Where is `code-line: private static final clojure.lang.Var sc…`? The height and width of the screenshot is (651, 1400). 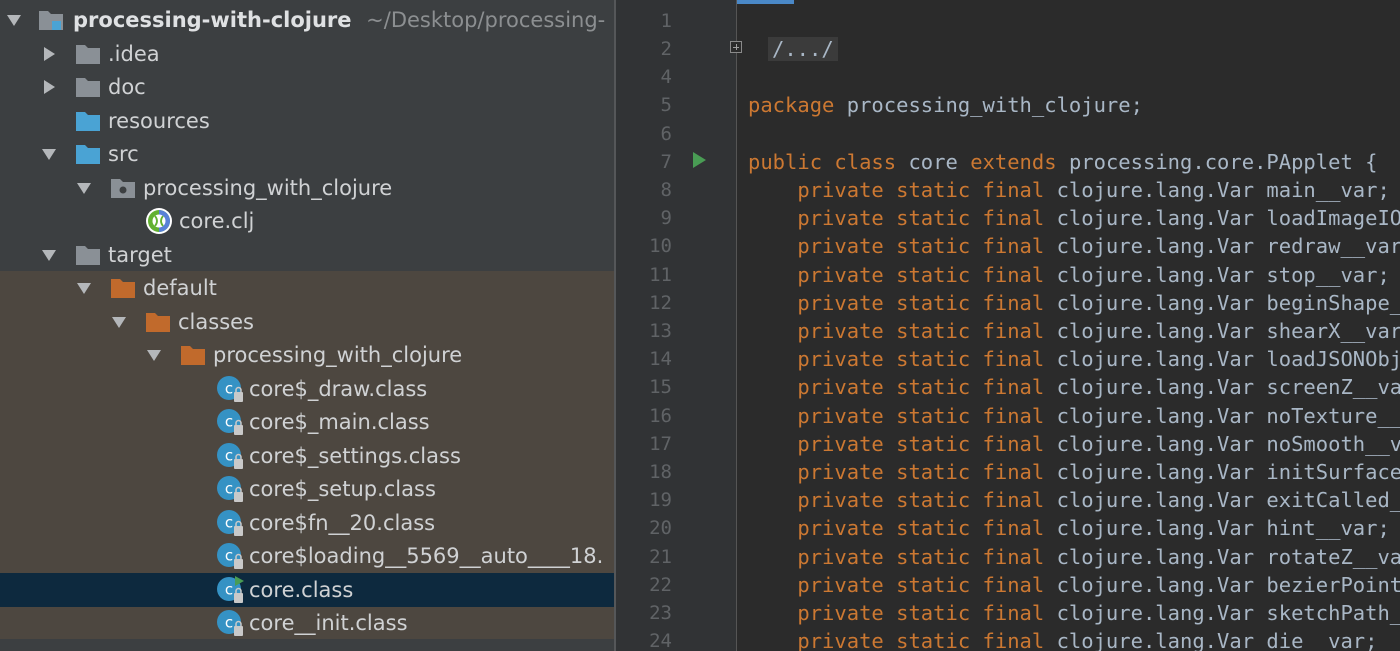 code-line: private static final clojure.lang.Var sc… is located at coordinates (1098, 387).